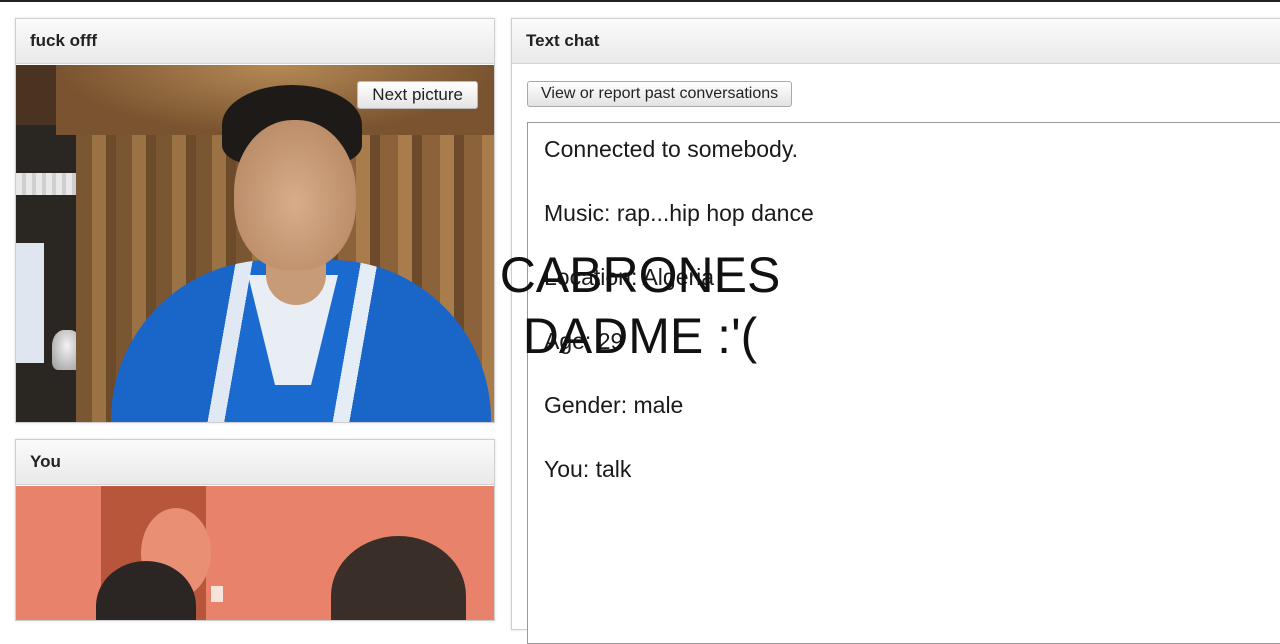  What do you see at coordinates (671, 149) in the screenshot?
I see `chat-log-line: Connected to somebody.` at bounding box center [671, 149].